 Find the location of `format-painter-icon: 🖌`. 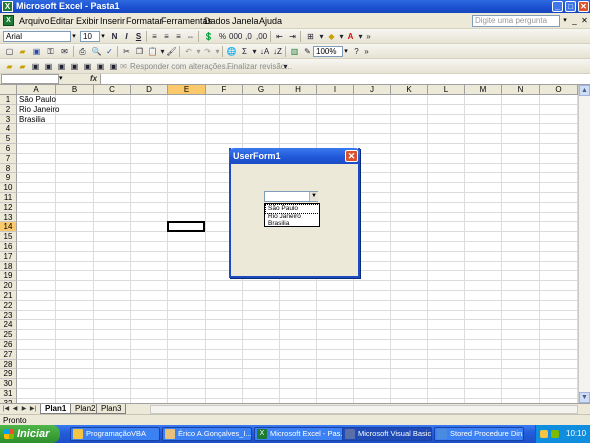

format-painter-icon: 🖌 is located at coordinates (171, 51).